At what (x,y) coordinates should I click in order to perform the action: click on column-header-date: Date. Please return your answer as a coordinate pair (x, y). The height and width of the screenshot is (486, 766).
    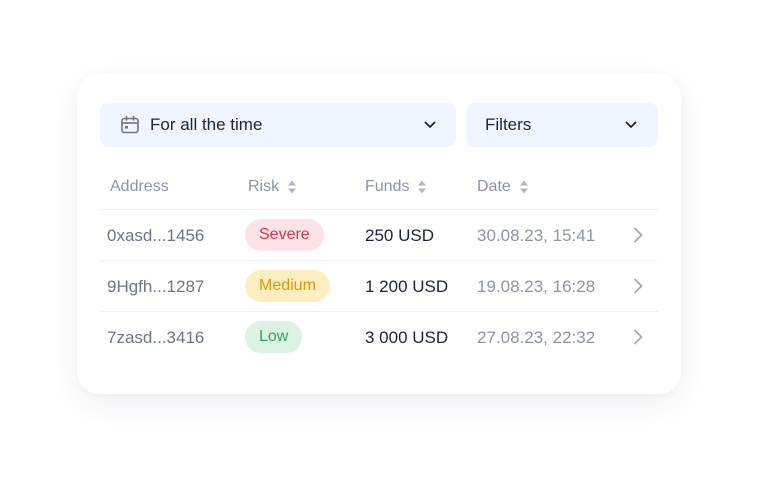
    Looking at the image, I should click on (503, 187).